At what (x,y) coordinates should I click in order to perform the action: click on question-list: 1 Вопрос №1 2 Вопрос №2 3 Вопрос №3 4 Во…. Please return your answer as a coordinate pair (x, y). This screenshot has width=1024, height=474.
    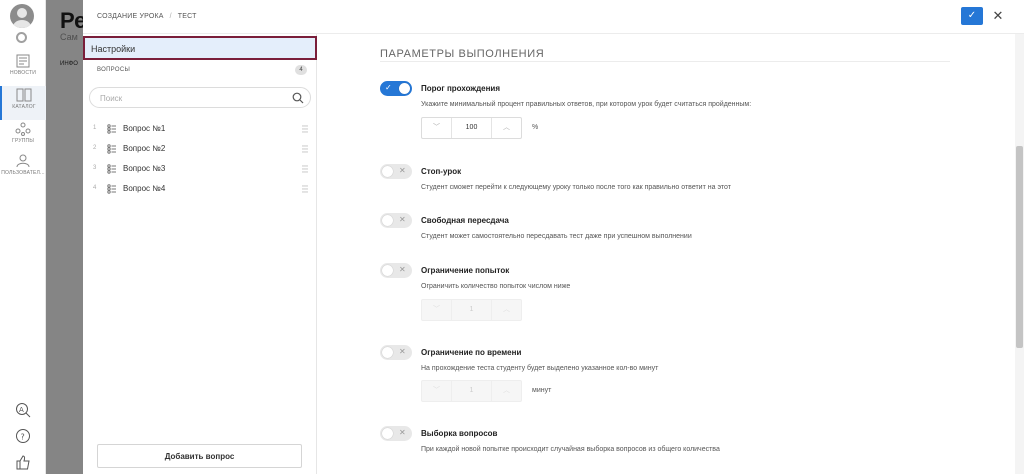
    Looking at the image, I should click on (200, 160).